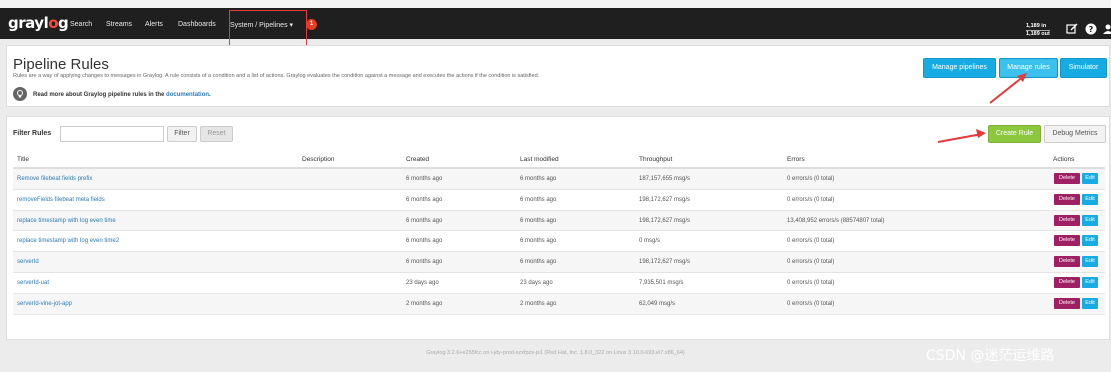 The height and width of the screenshot is (372, 1111). I want to click on help-icon: ?, so click(1091, 29).